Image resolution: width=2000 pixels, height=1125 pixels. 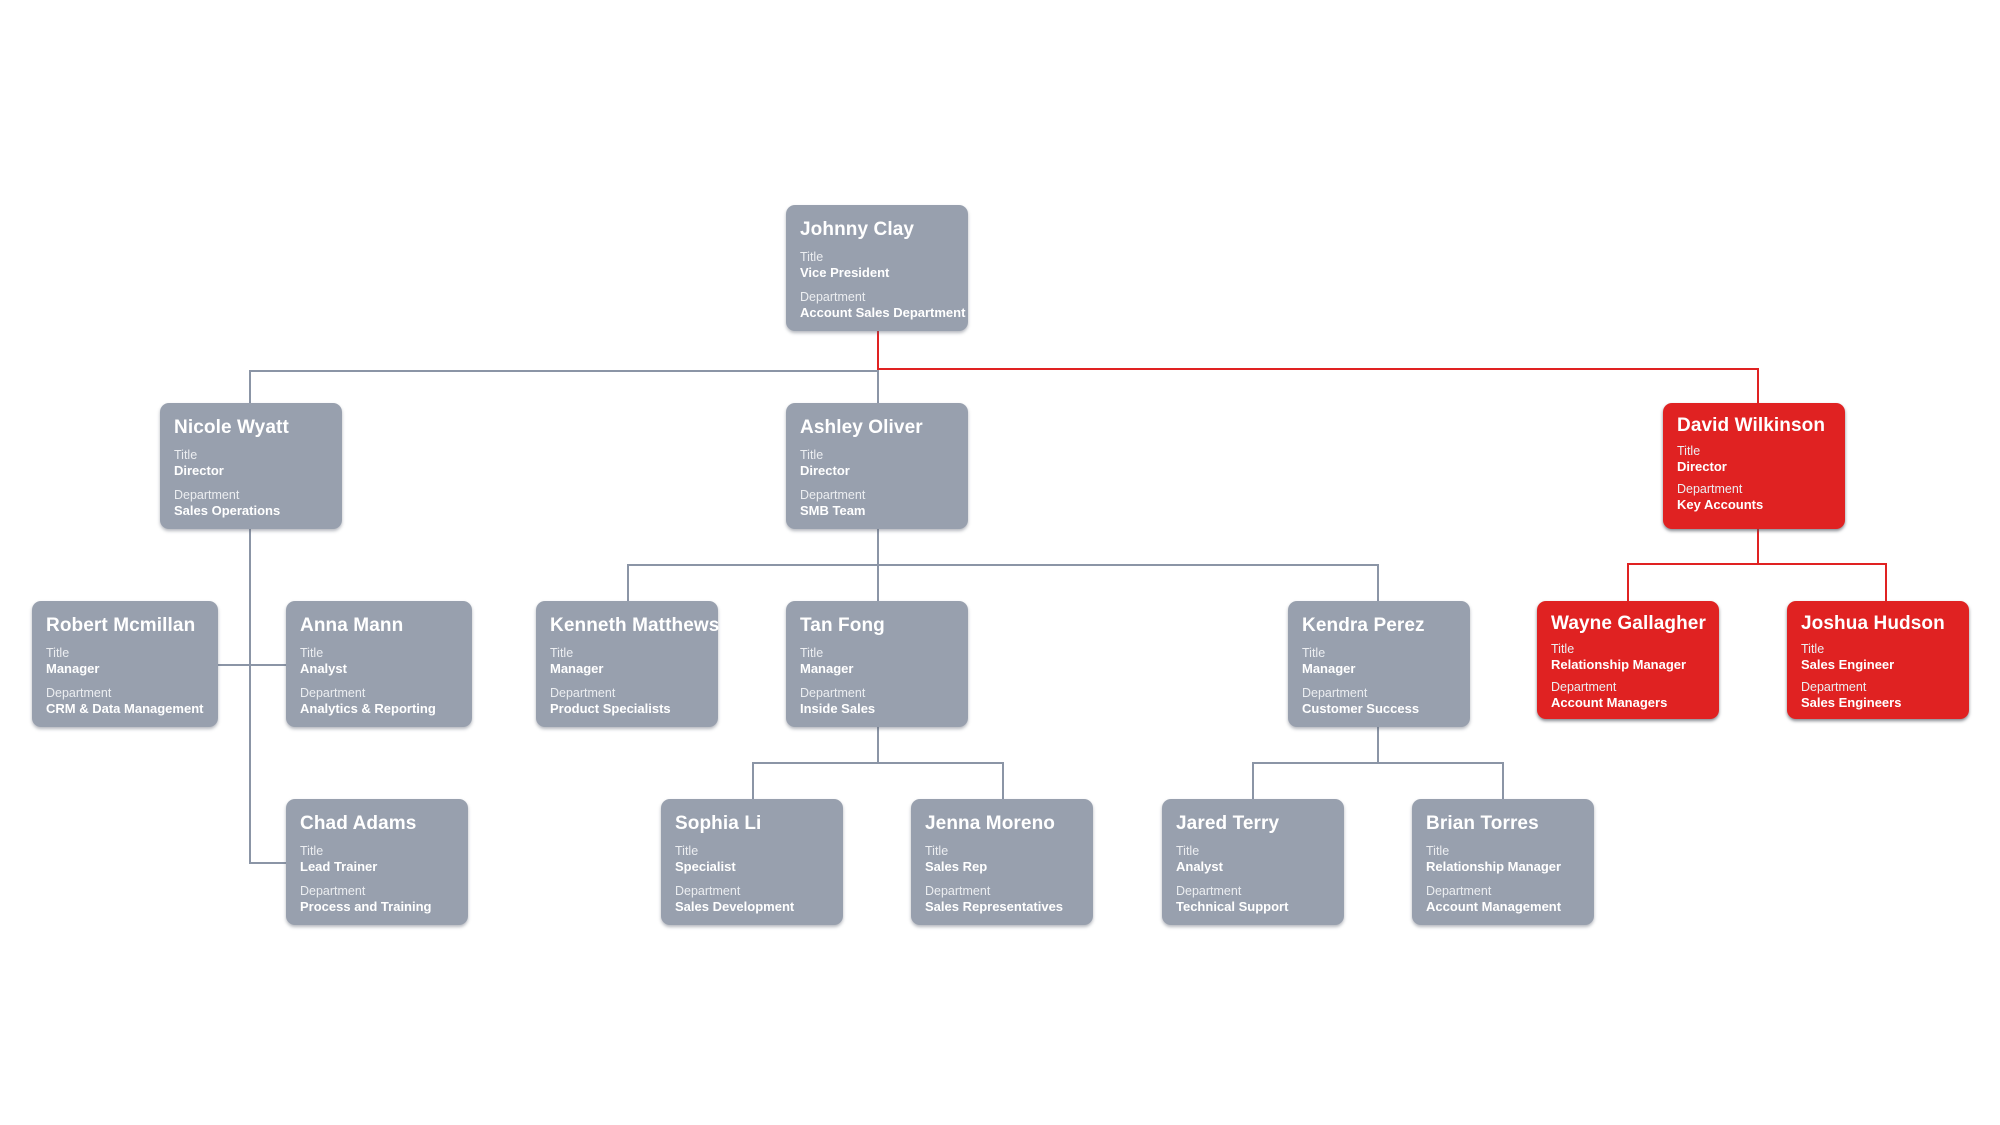 What do you see at coordinates (125, 708) in the screenshot?
I see `node-field-value-department: CRM & Data Management` at bounding box center [125, 708].